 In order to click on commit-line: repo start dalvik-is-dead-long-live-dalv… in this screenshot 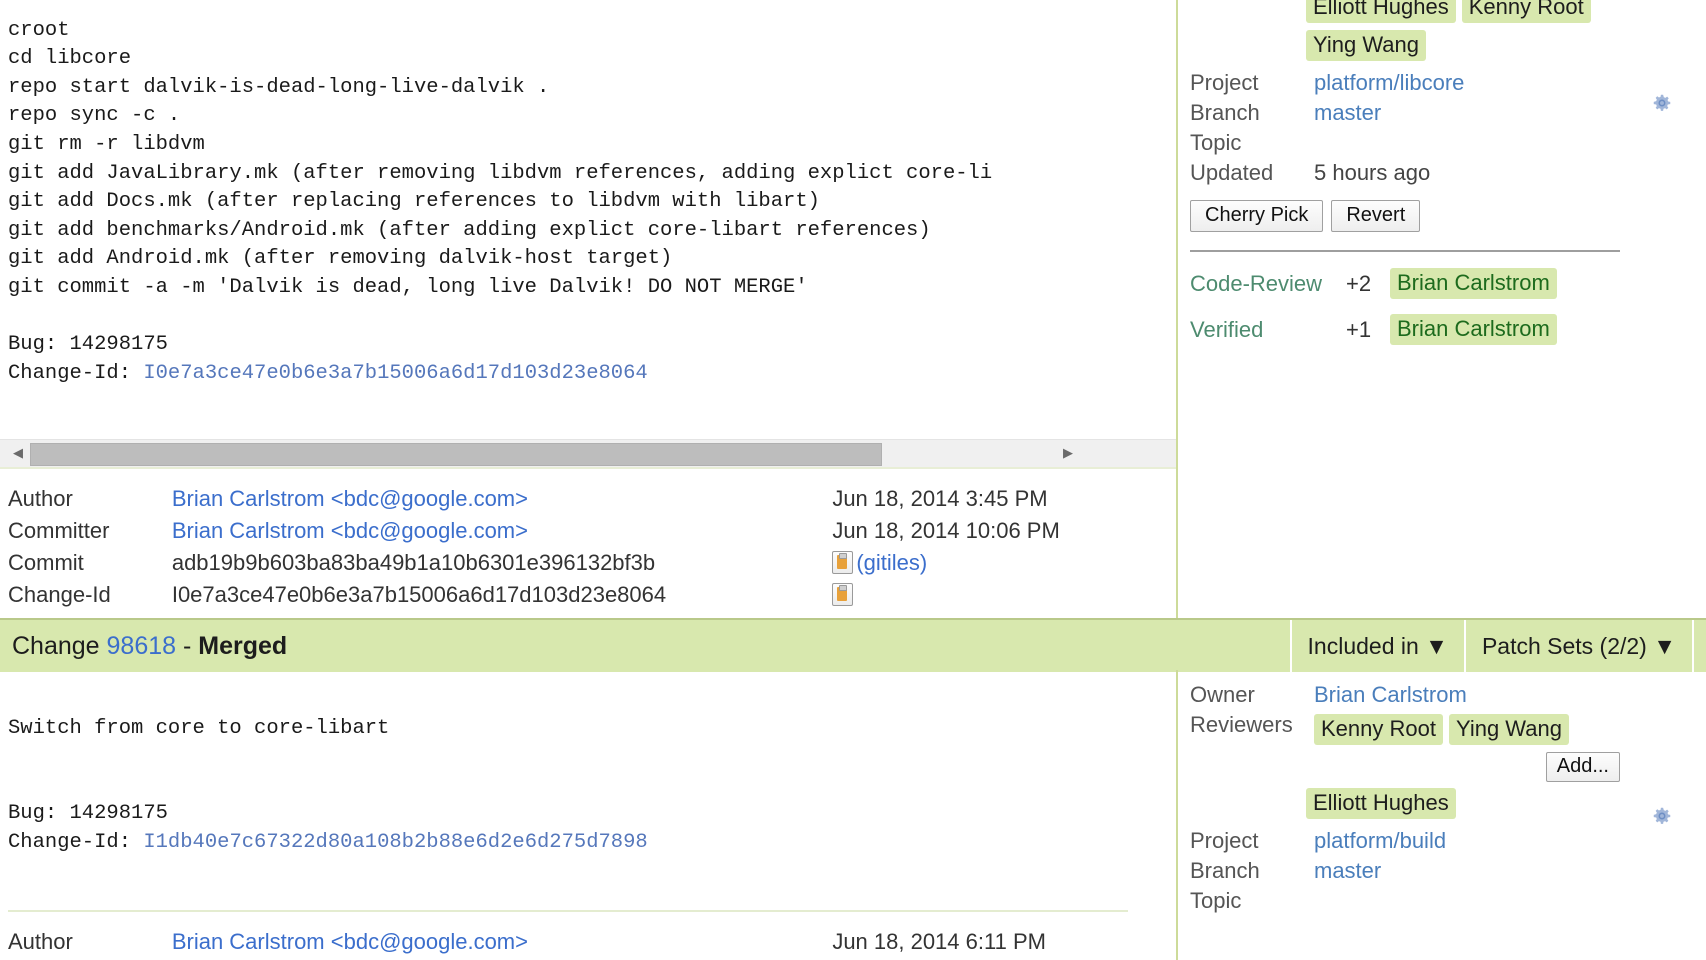, I will do `click(279, 87)`.